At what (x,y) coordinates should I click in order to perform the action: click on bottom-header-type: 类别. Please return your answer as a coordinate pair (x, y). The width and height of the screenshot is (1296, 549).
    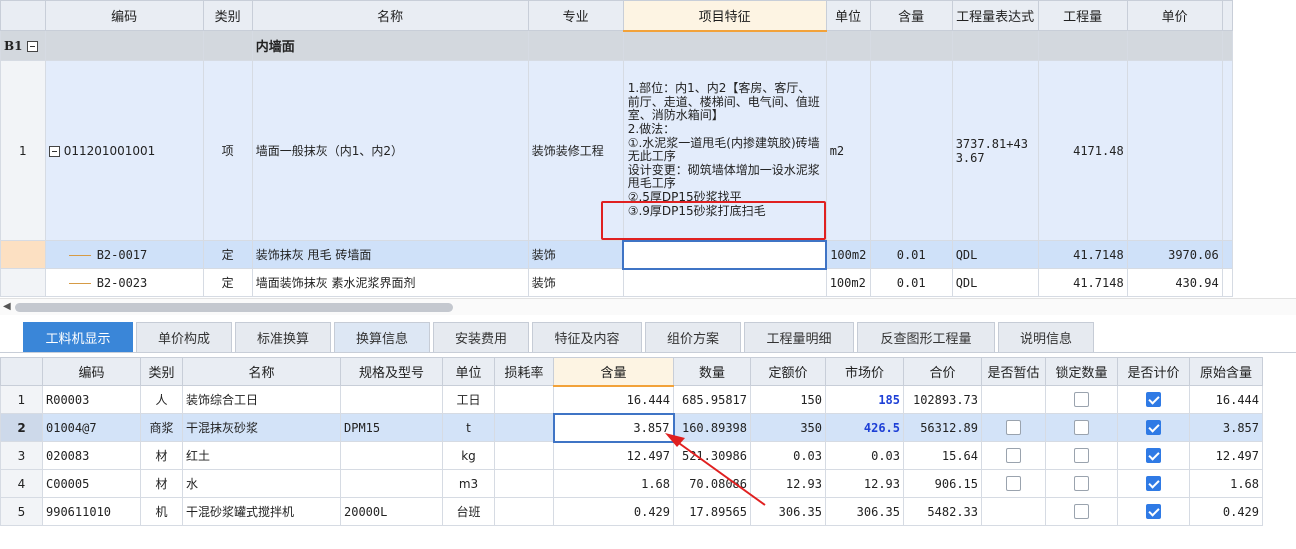
    Looking at the image, I should click on (161, 371).